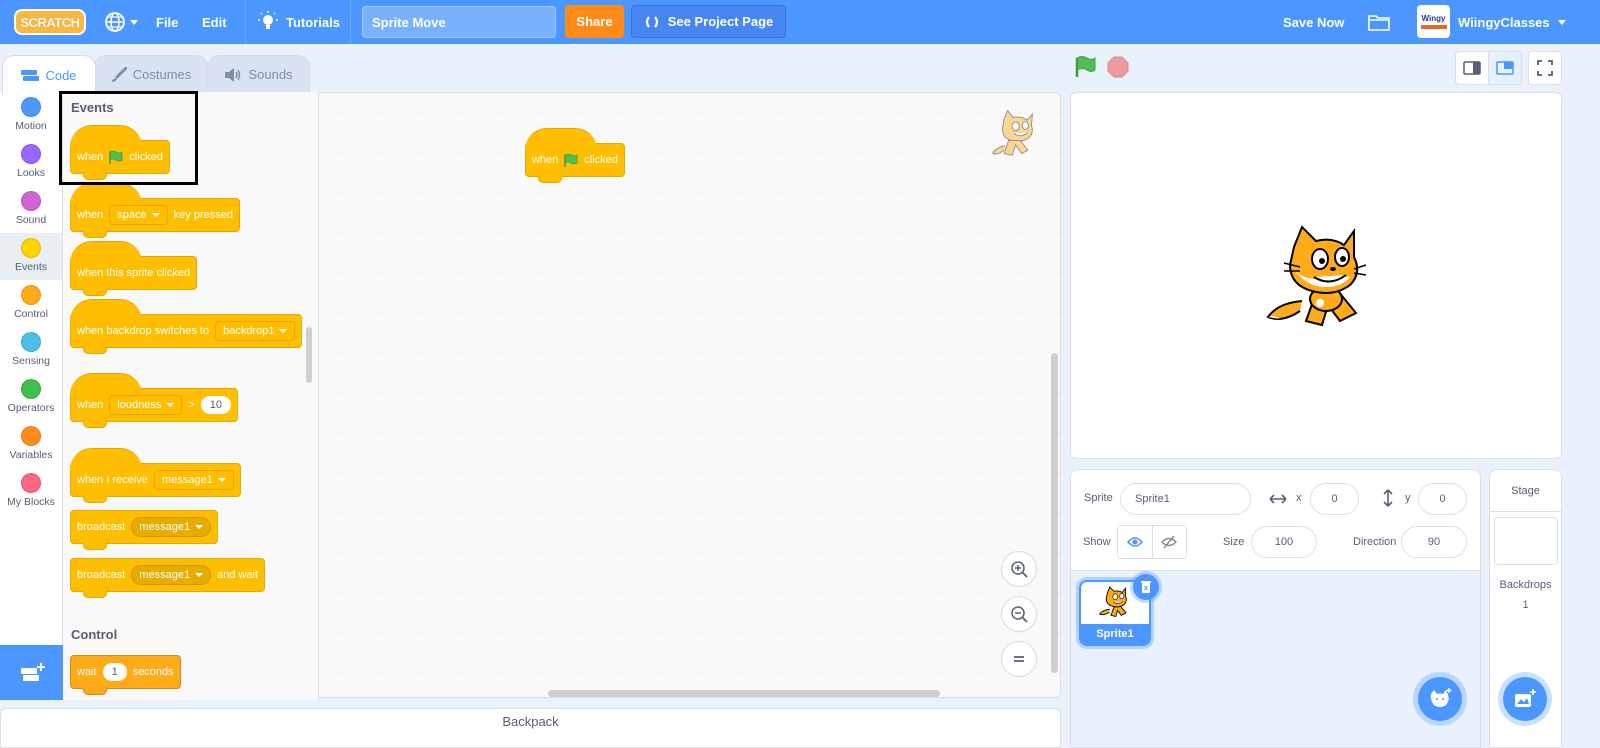 The height and width of the screenshot is (748, 1600). Describe the element at coordinates (31, 672) in the screenshot. I see `add-extension-button` at that location.